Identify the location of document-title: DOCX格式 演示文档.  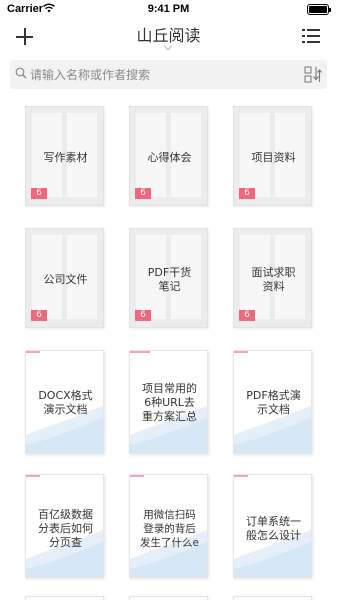
(65, 402).